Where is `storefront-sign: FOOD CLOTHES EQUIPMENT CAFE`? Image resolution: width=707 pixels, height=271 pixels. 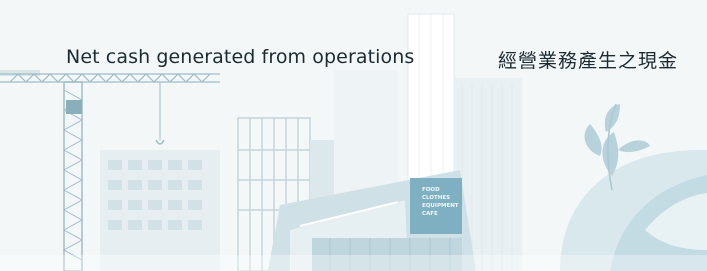 storefront-sign: FOOD CLOTHES EQUIPMENT CAFE is located at coordinates (440, 202).